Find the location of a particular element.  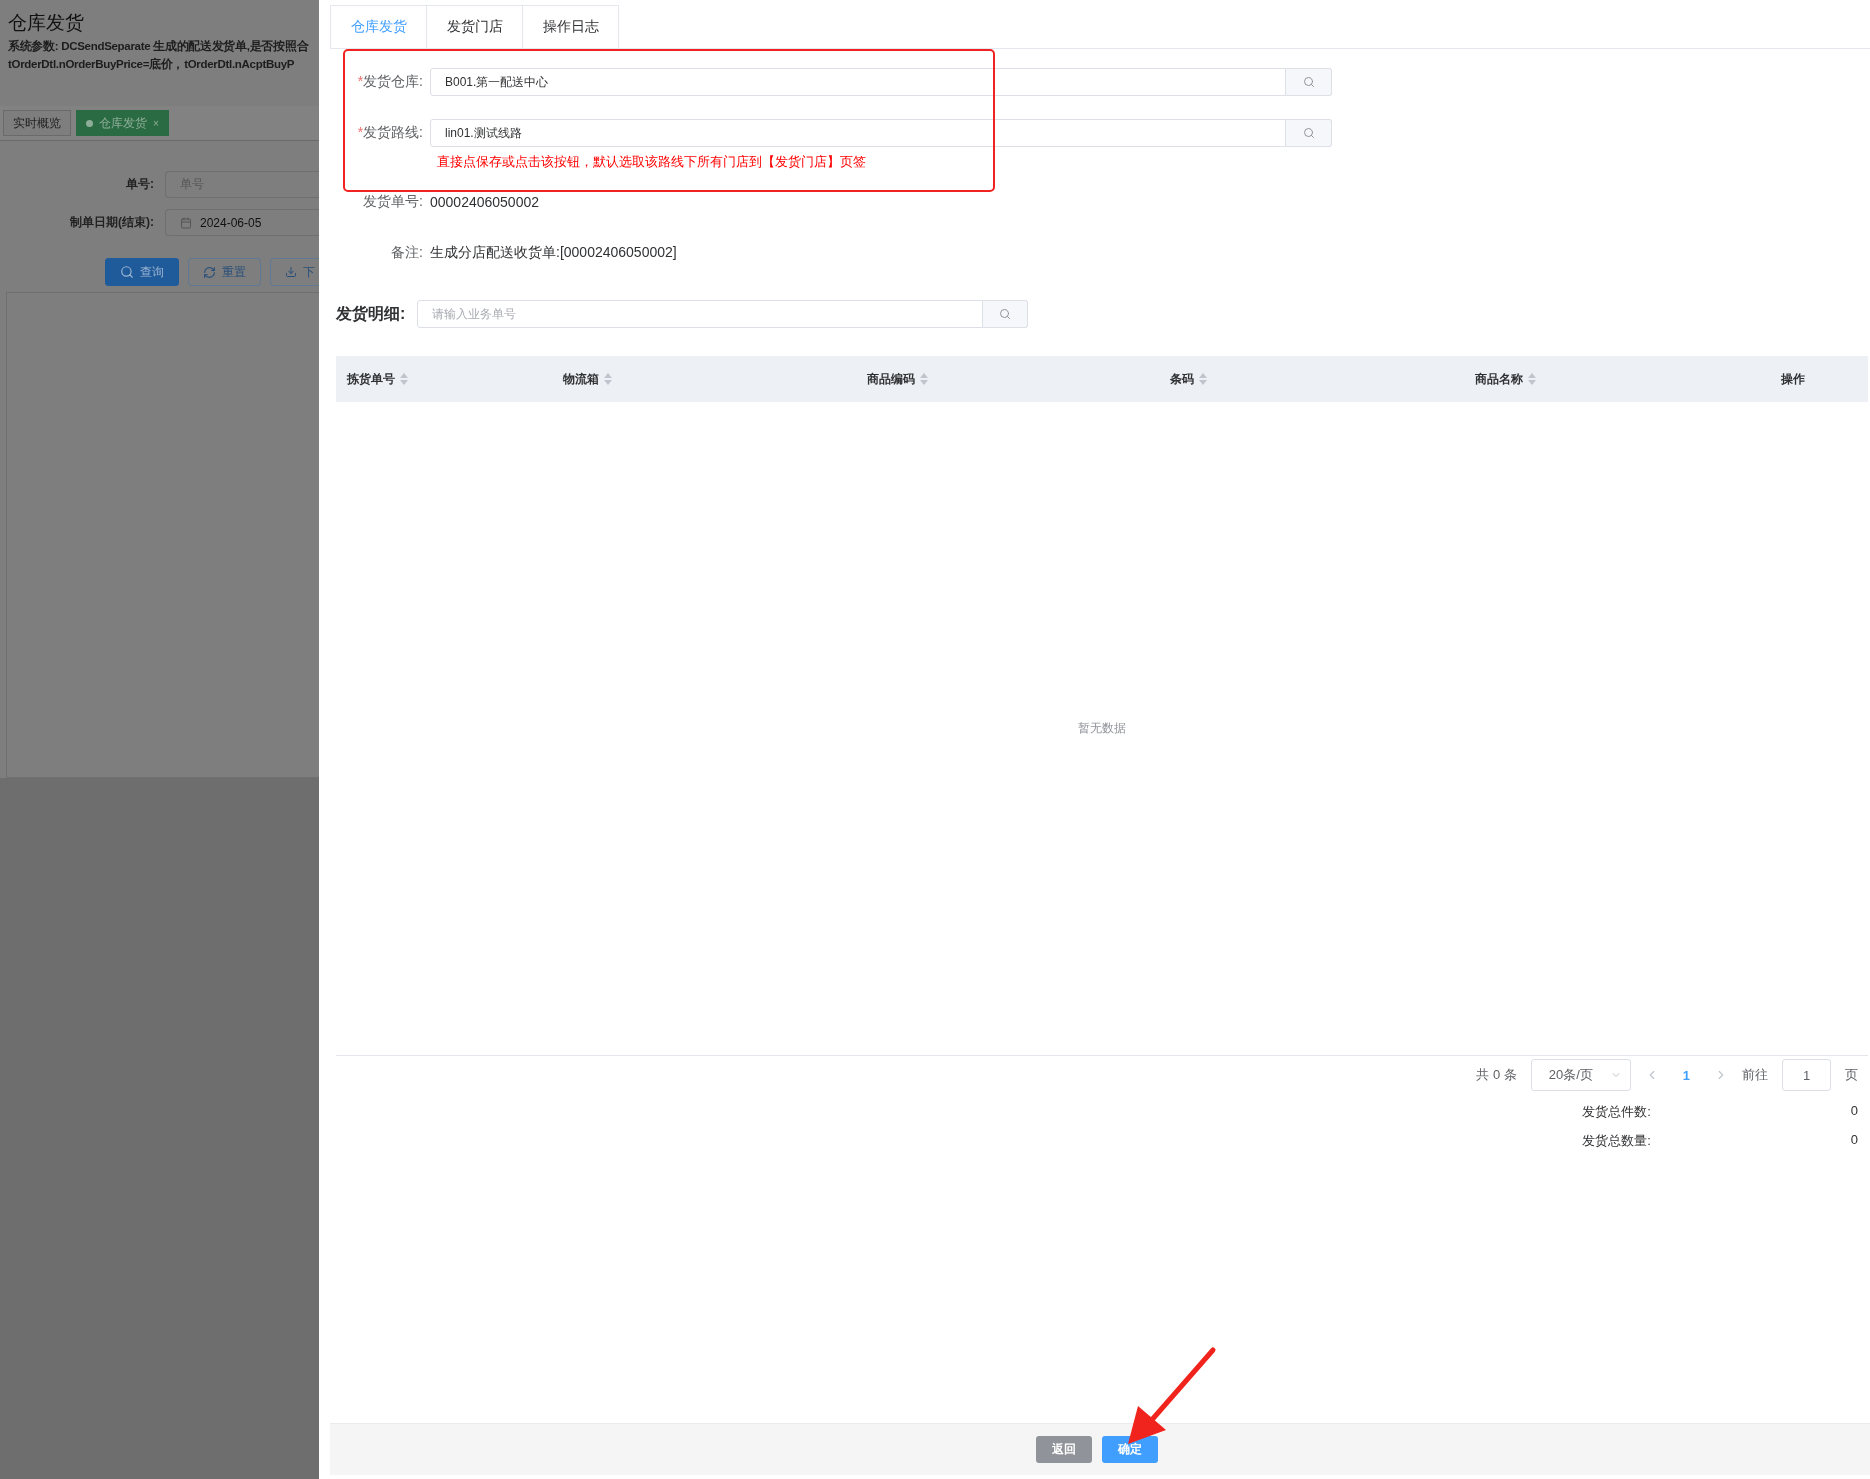

filter-button: 下 is located at coordinates (294, 272).